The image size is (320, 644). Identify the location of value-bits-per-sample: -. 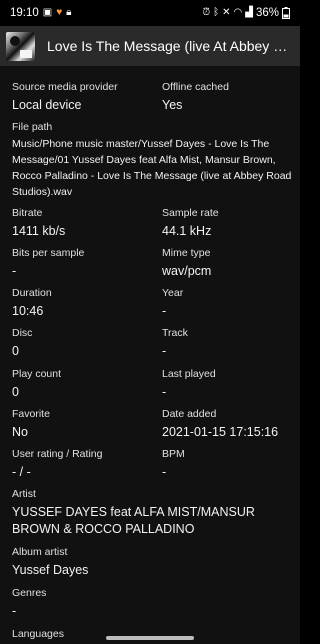
(14, 271).